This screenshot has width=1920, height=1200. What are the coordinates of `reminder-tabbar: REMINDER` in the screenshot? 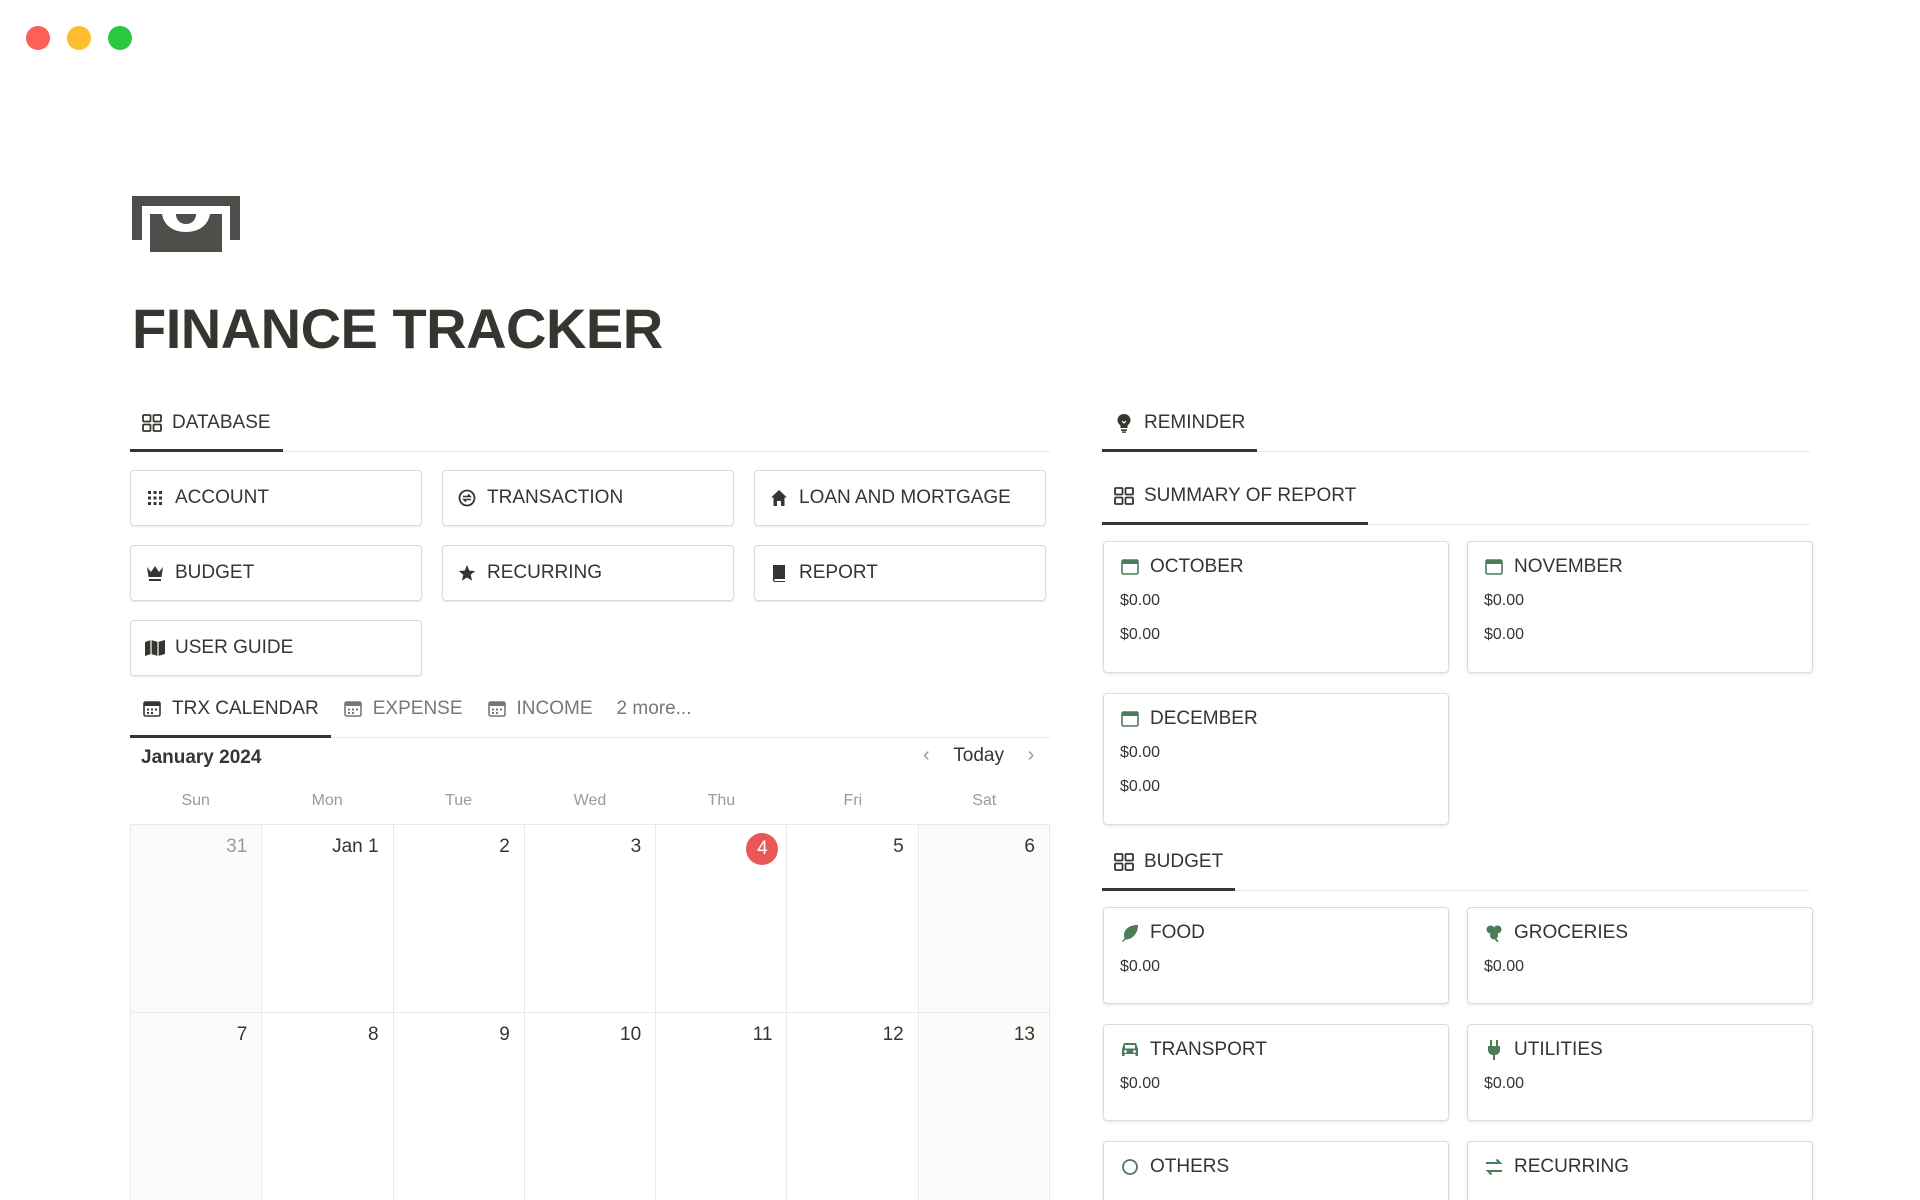 It's located at (1456, 424).